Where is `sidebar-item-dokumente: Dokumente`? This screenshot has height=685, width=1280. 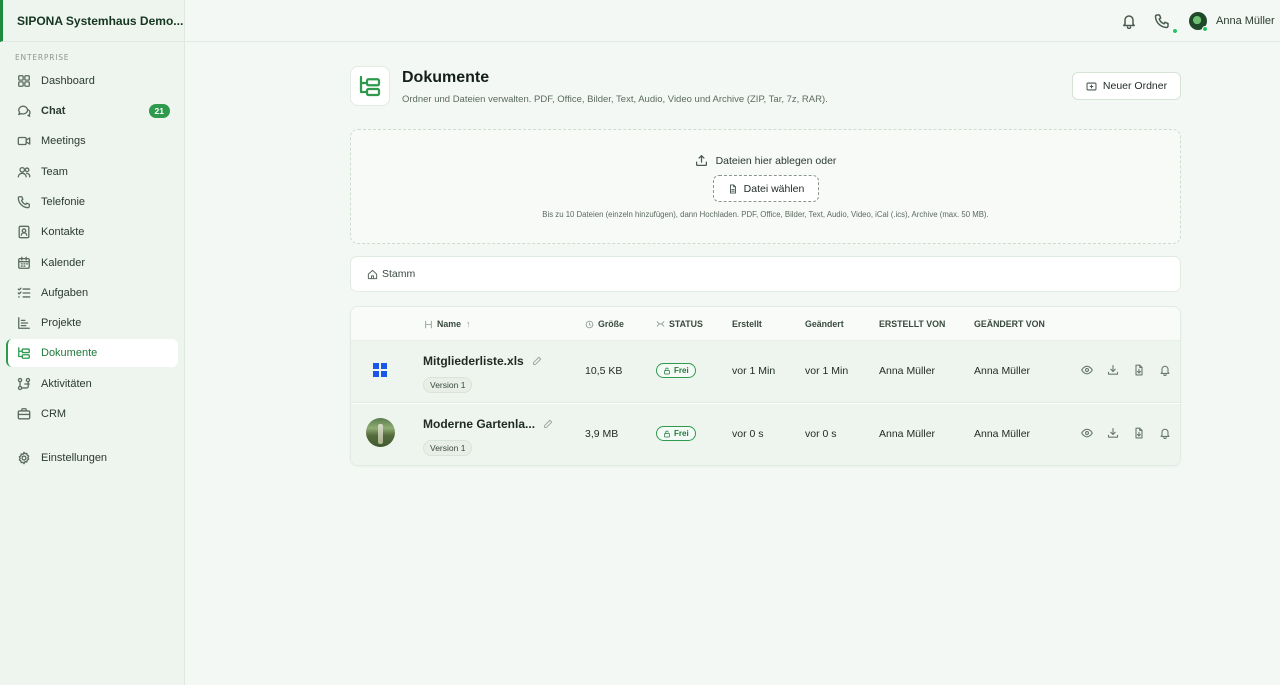
sidebar-item-dokumente: Dokumente is located at coordinates (92, 353).